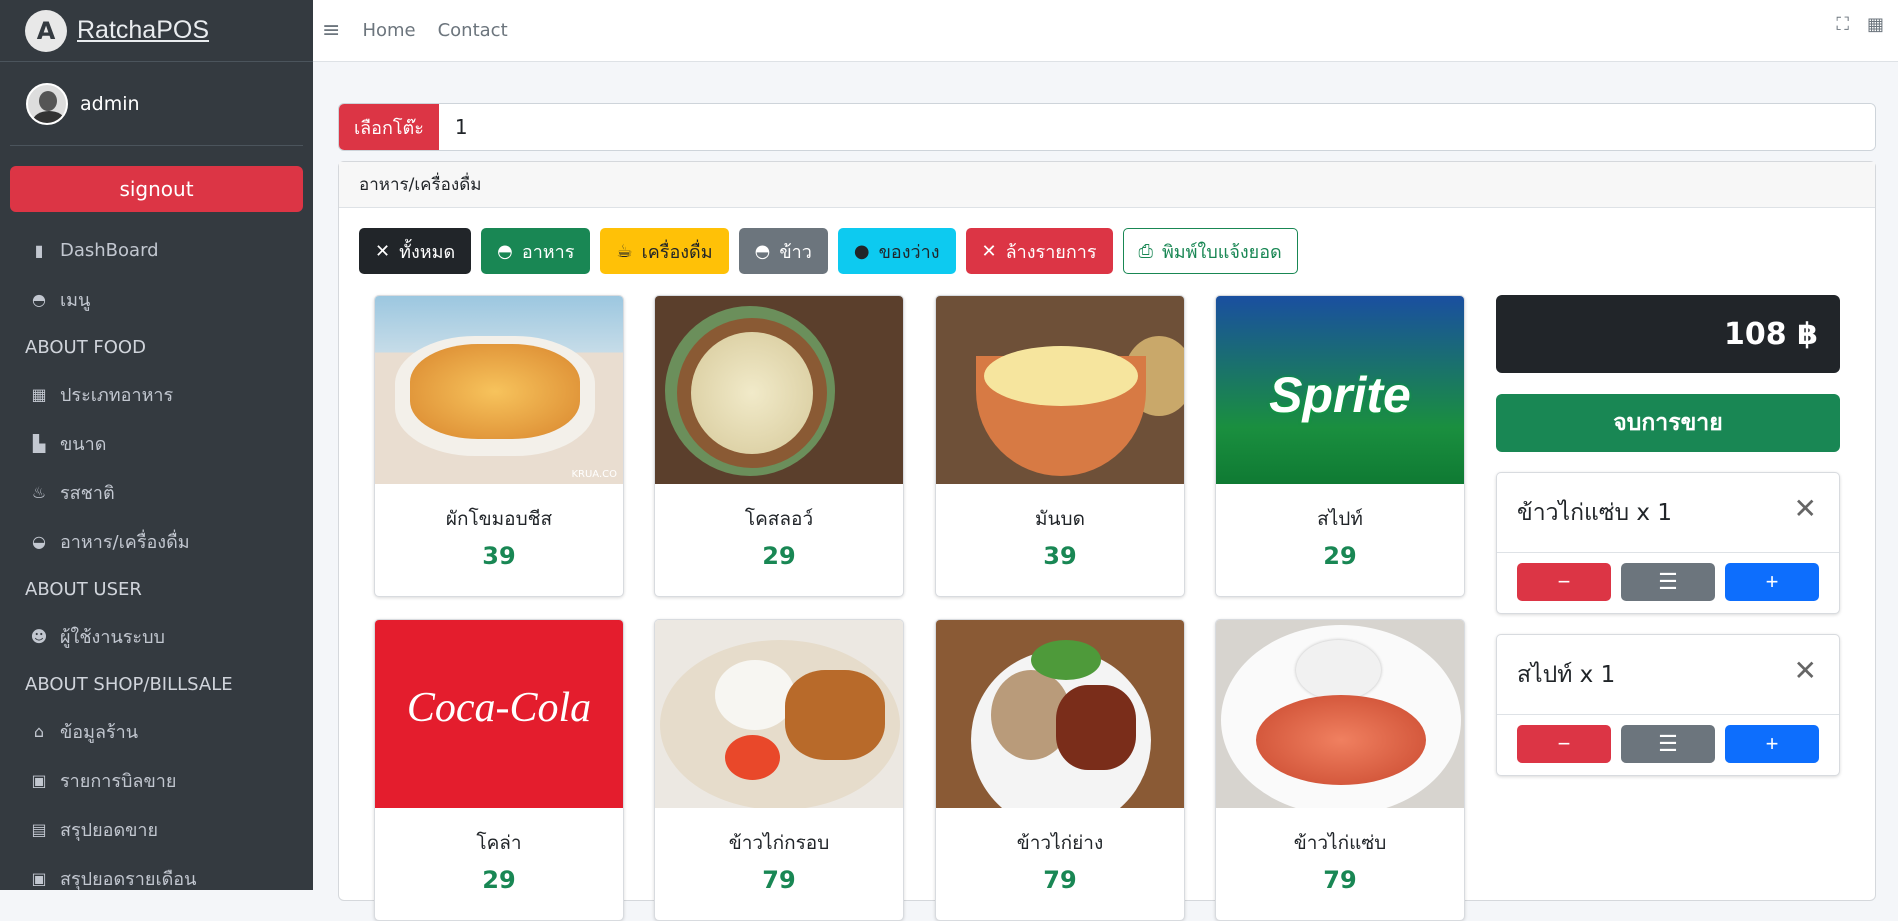 The image size is (1898, 921). Describe the element at coordinates (1210, 251) in the screenshot. I see `print-bill-button: ⎙ พิมพ์ใบแจ้งยอด` at that location.